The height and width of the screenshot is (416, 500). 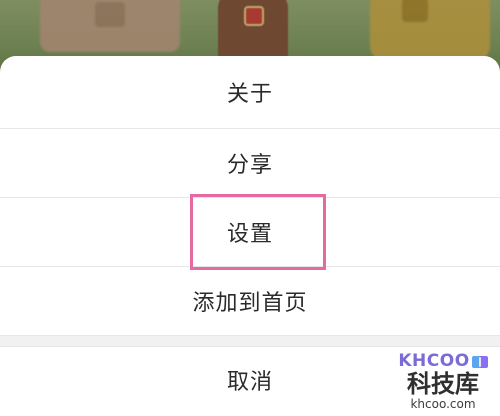 I want to click on menu-item-label: 添加到首页, so click(x=250, y=303).